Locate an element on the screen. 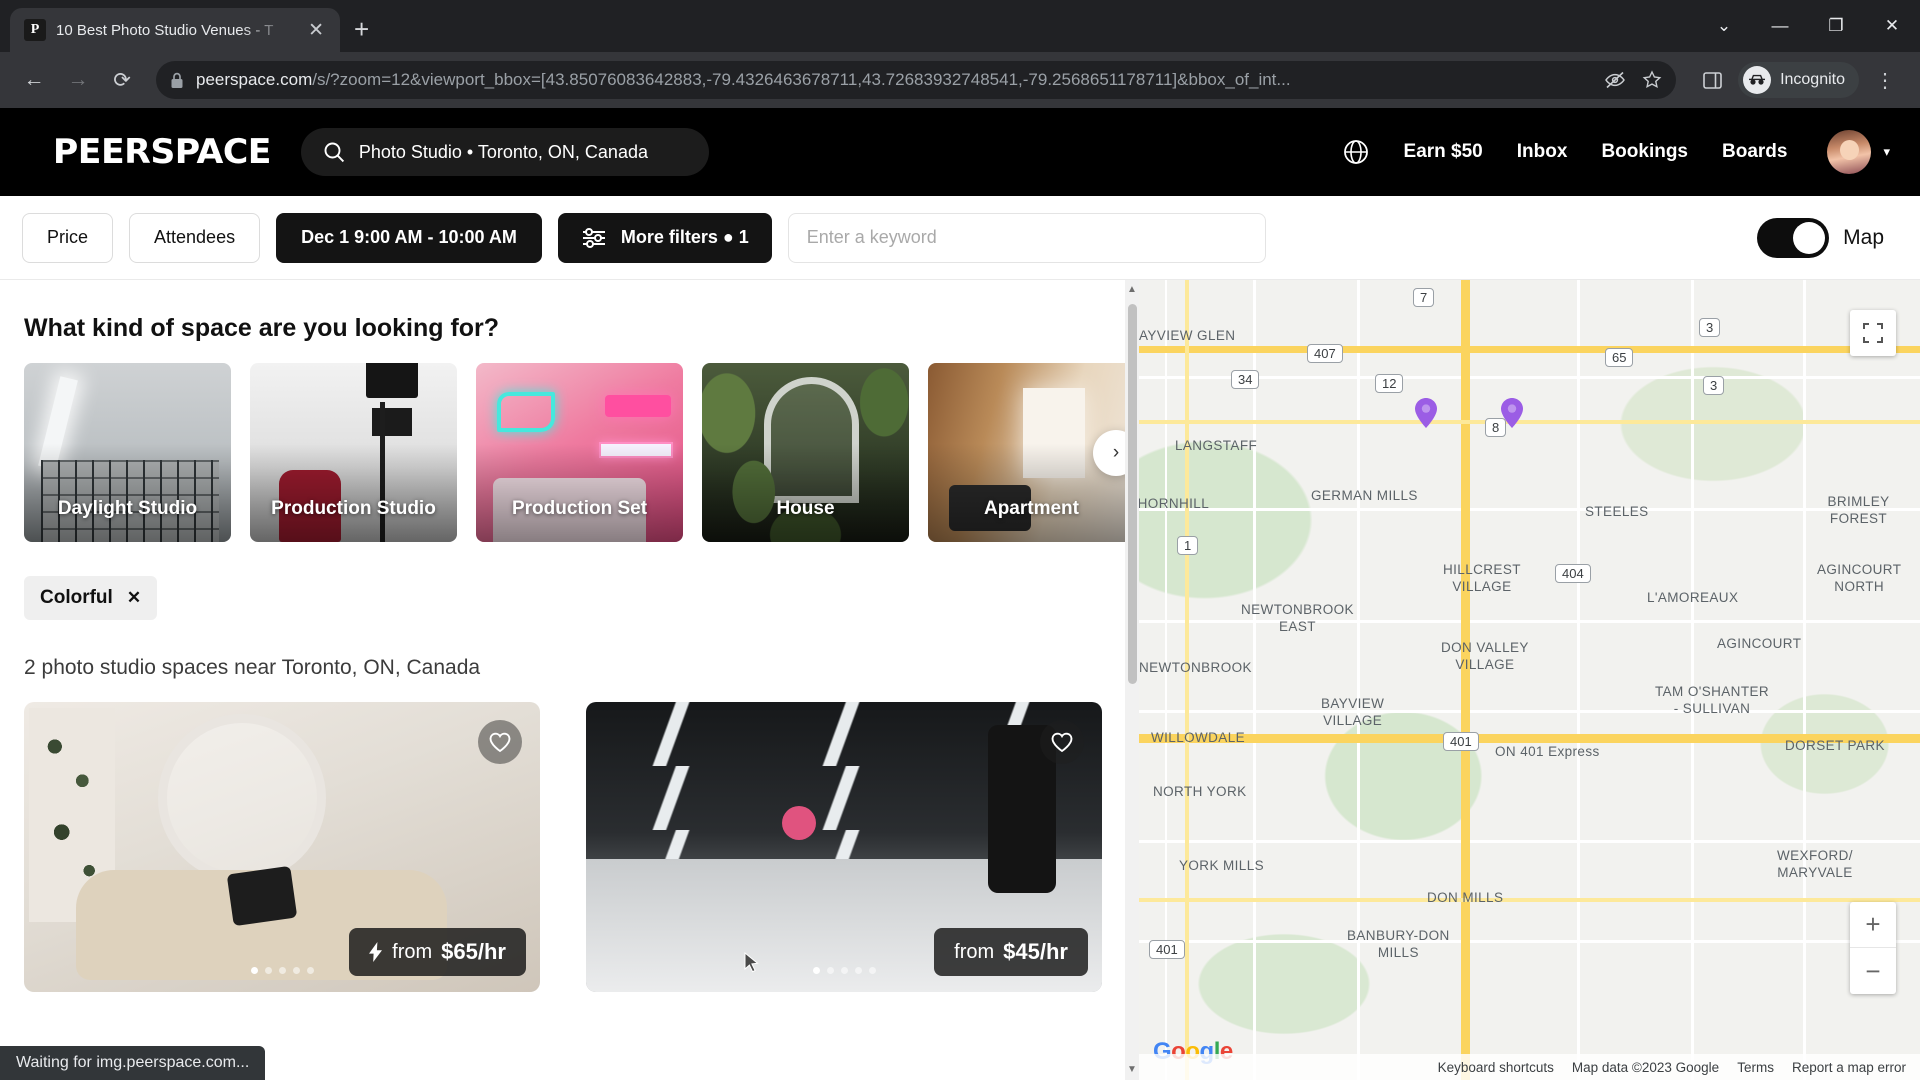 Image resolution: width=1920 pixels, height=1080 pixels. location-search-input: Photo Studio • Toronto, ON, Canada is located at coordinates (504, 152).